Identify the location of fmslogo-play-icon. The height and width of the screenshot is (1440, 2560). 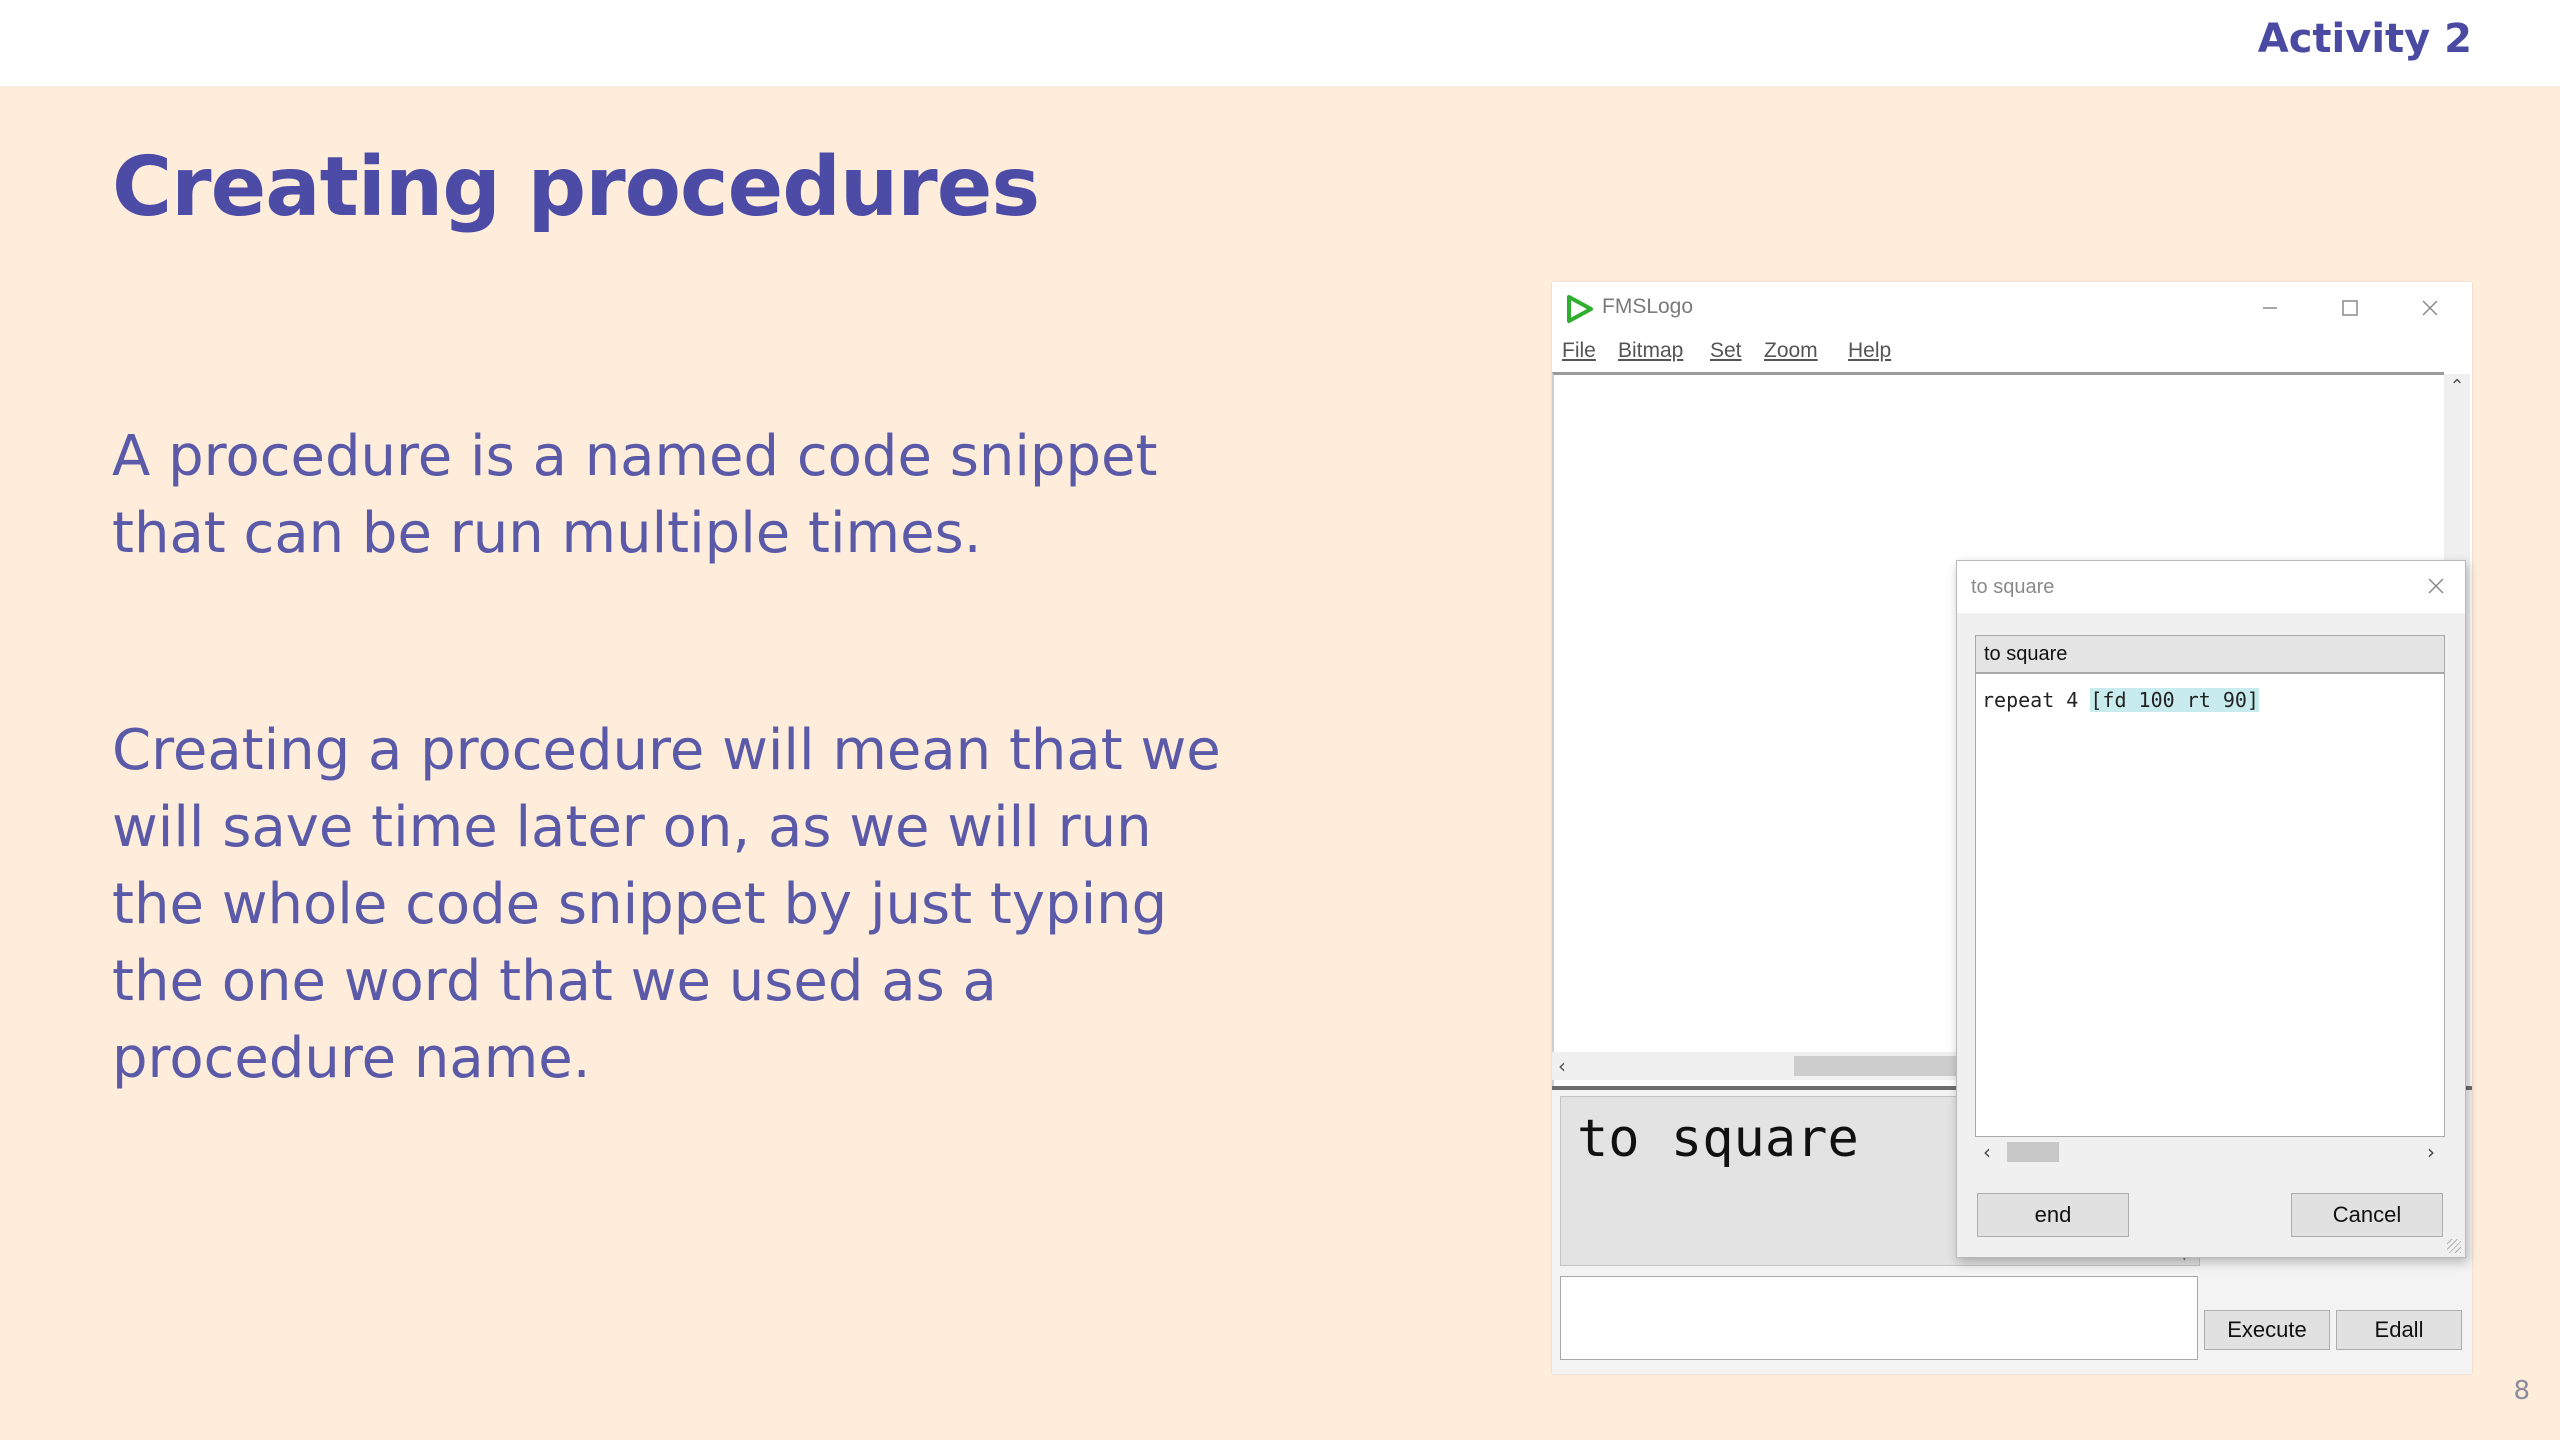
(1579, 309).